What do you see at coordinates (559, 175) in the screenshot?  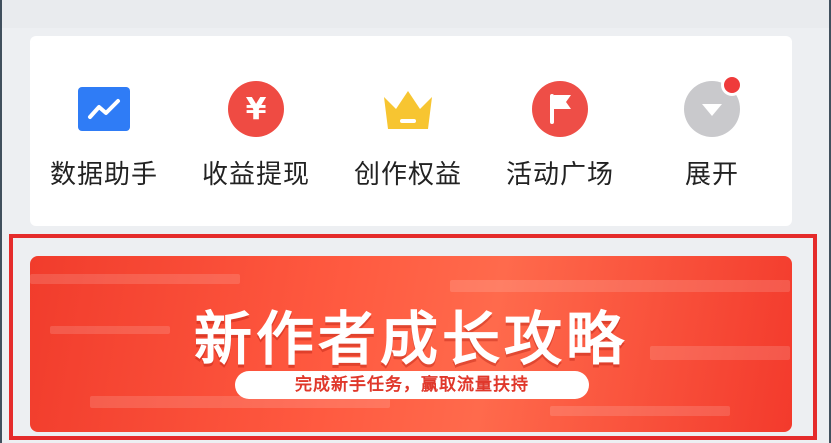 I see `tool-label: 活动广场` at bounding box center [559, 175].